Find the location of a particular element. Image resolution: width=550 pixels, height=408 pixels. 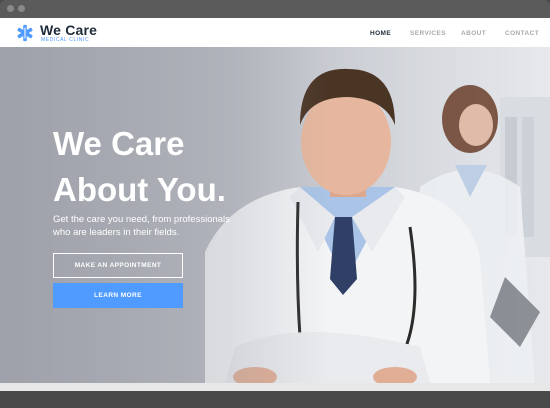

brand-tagline: MEDICAL CLINIC is located at coordinates (65, 40).